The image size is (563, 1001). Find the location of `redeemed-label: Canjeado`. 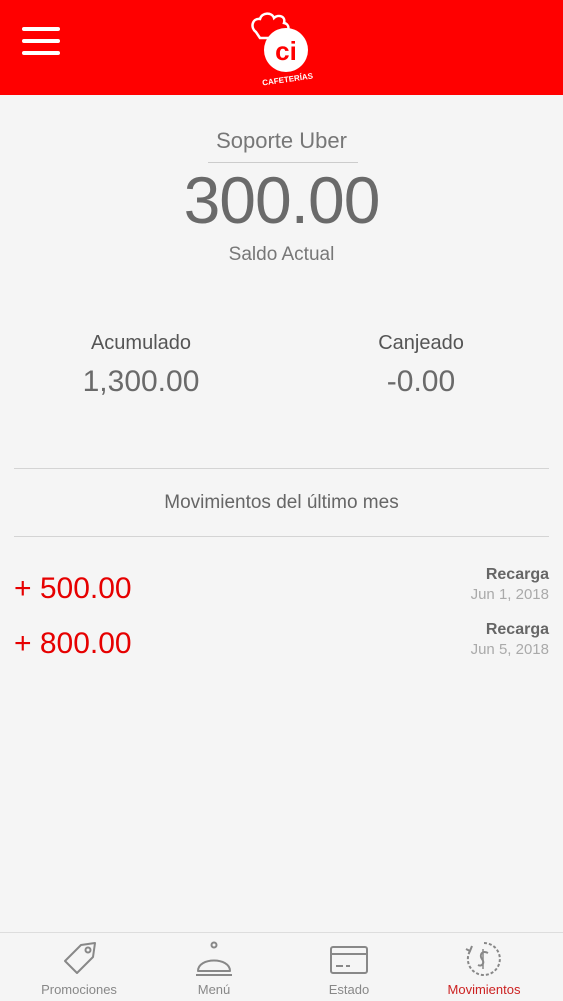

redeemed-label: Canjeado is located at coordinates (421, 343).